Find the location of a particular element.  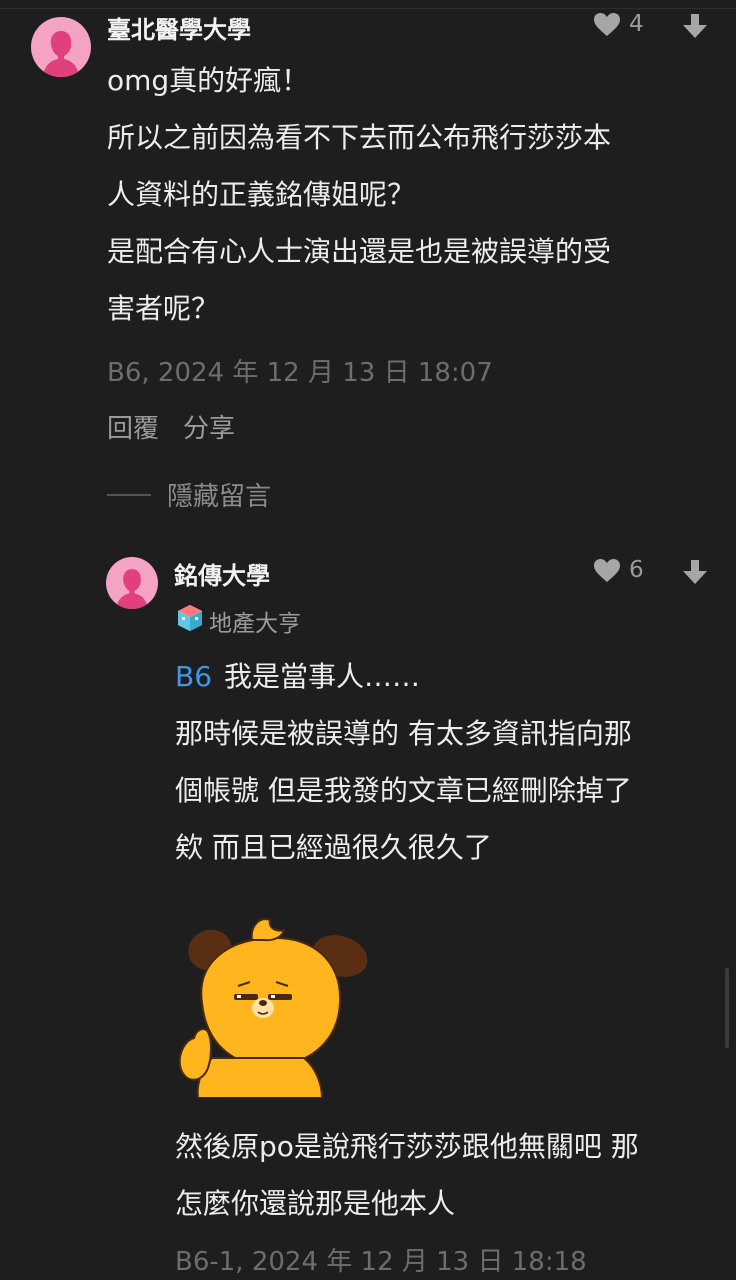

like-button: 4 is located at coordinates (618, 24).